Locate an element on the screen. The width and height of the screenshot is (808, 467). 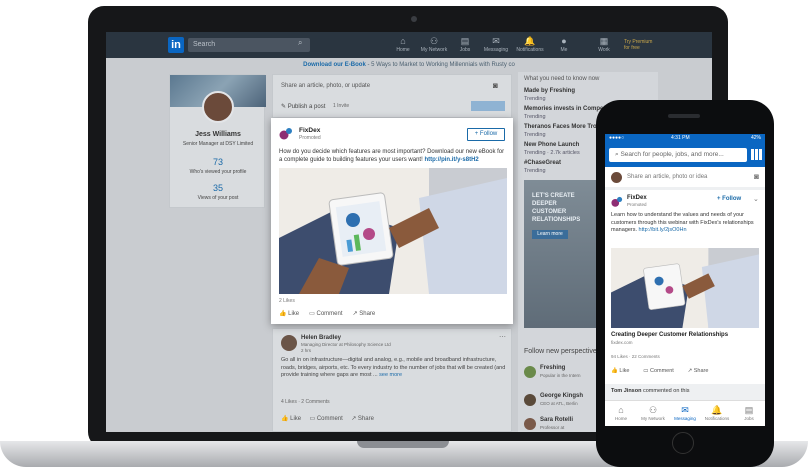
publish-post-button: ✎ Publish a post is located at coordinates (303, 106).